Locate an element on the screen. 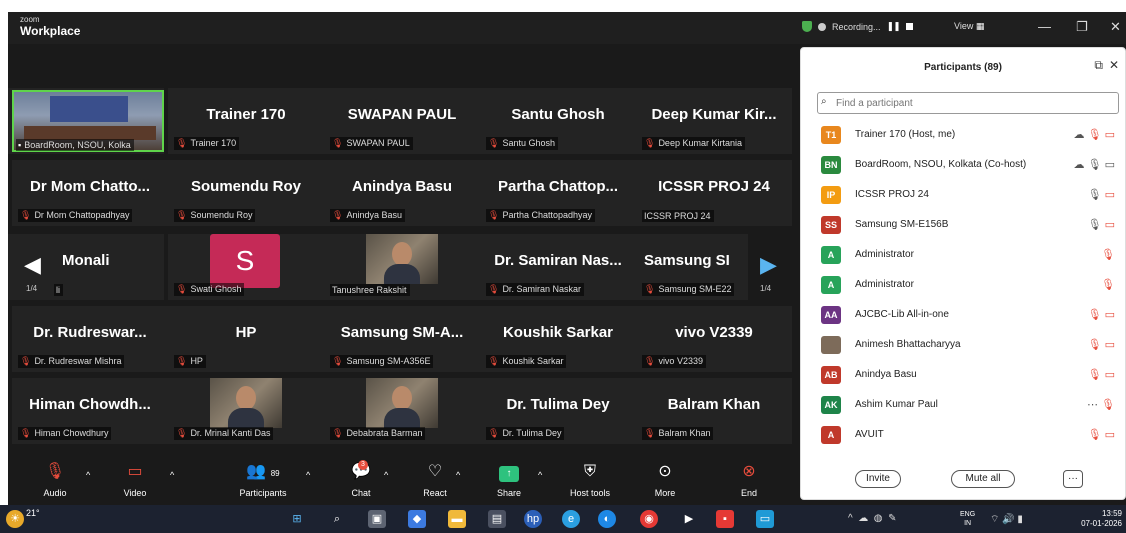  video-tile: Dr. Tulima Dey 🎙 Dr. Tulima Dey is located at coordinates (558, 411).